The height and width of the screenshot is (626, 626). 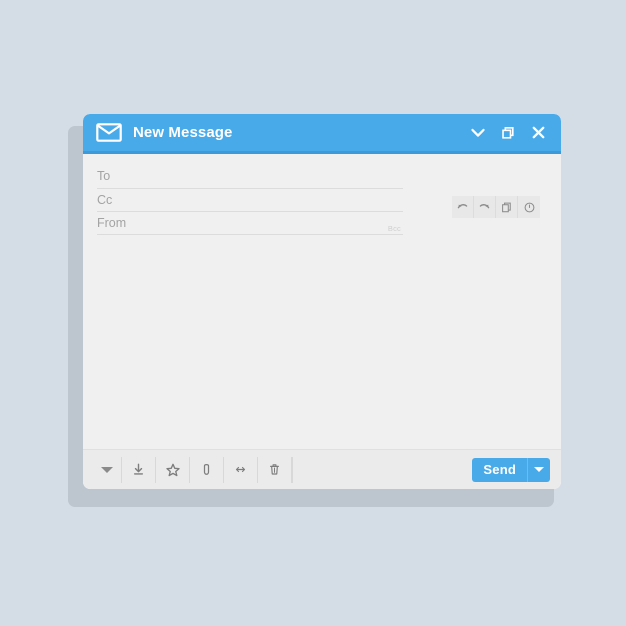 I want to click on close-button, so click(x=538, y=133).